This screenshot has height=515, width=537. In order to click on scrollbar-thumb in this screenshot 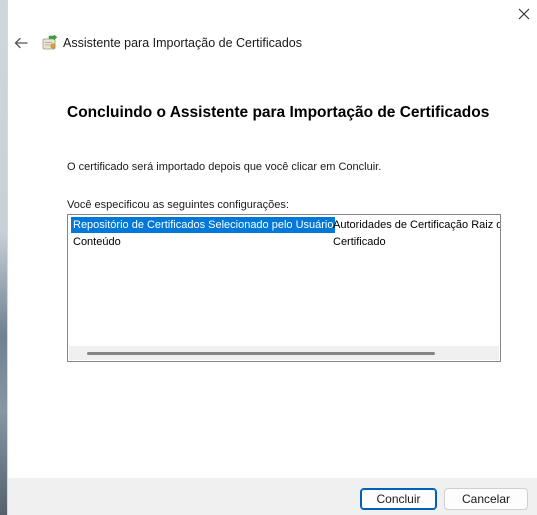, I will do `click(261, 353)`.